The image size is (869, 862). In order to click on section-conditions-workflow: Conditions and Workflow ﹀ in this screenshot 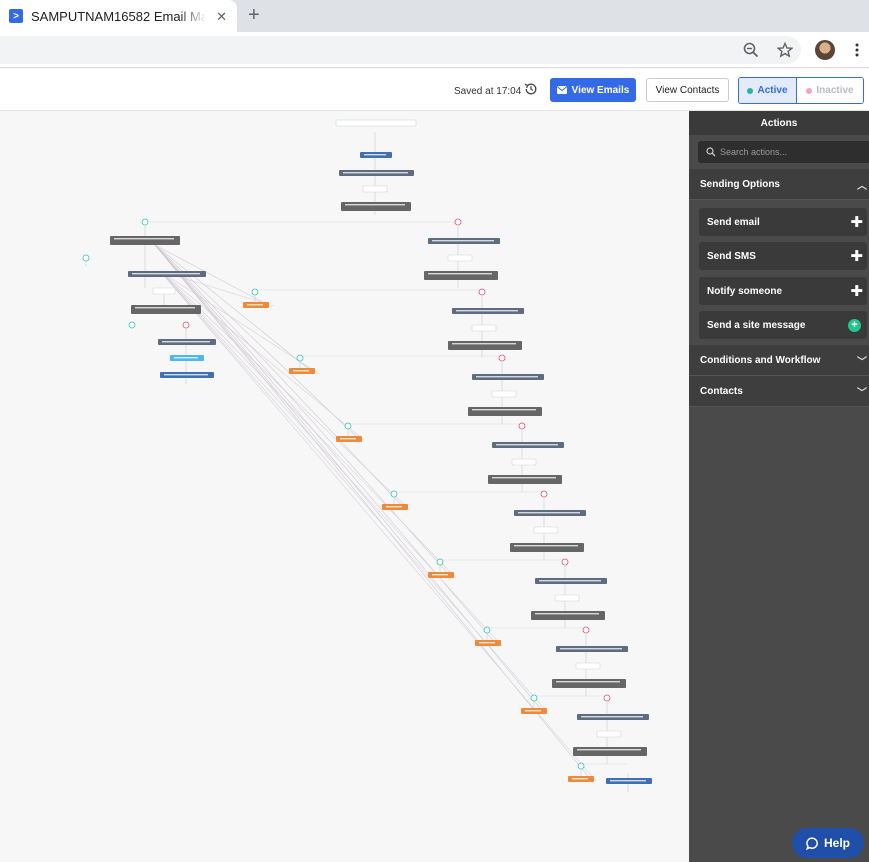, I will do `click(779, 360)`.